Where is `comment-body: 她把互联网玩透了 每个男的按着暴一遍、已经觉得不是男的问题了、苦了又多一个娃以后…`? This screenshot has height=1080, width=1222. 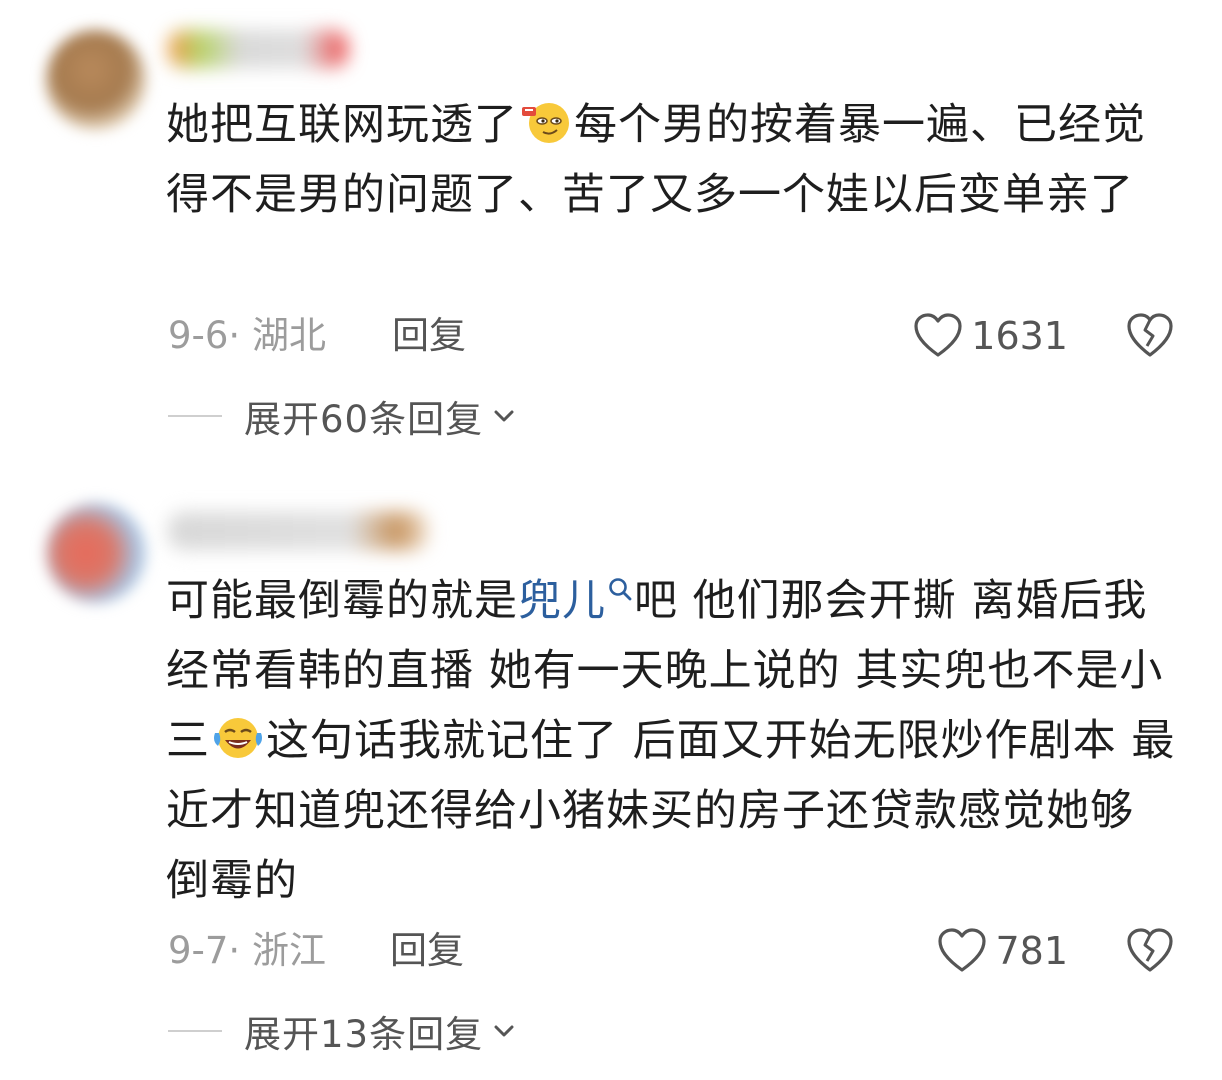
comment-body: 她把互联网玩透了 每个男的按着暴一遍、已经觉得不是男的问题了、苦了又多一个娃以后… is located at coordinates (671, 160).